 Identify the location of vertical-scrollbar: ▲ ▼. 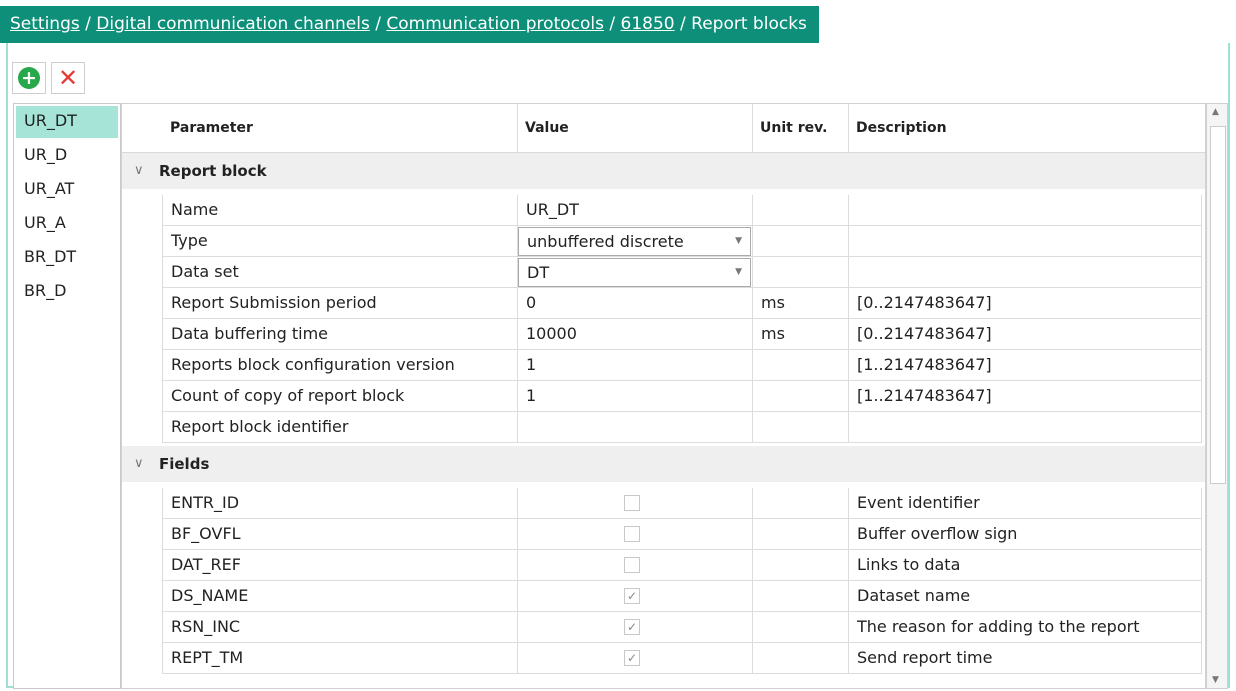
(1217, 396).